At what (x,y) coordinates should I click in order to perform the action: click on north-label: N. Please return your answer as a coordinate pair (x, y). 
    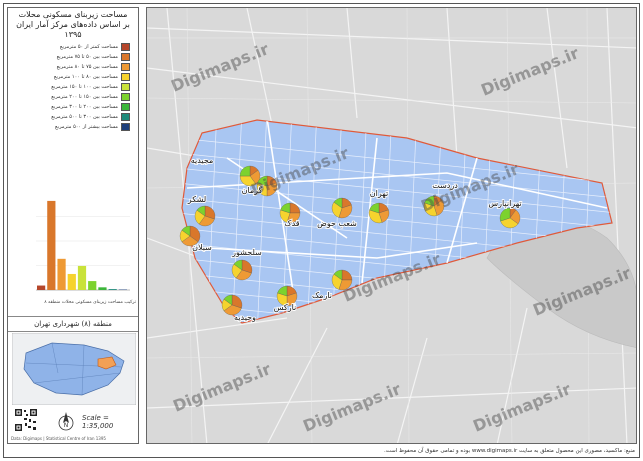
    Looking at the image, I should click on (66, 425).